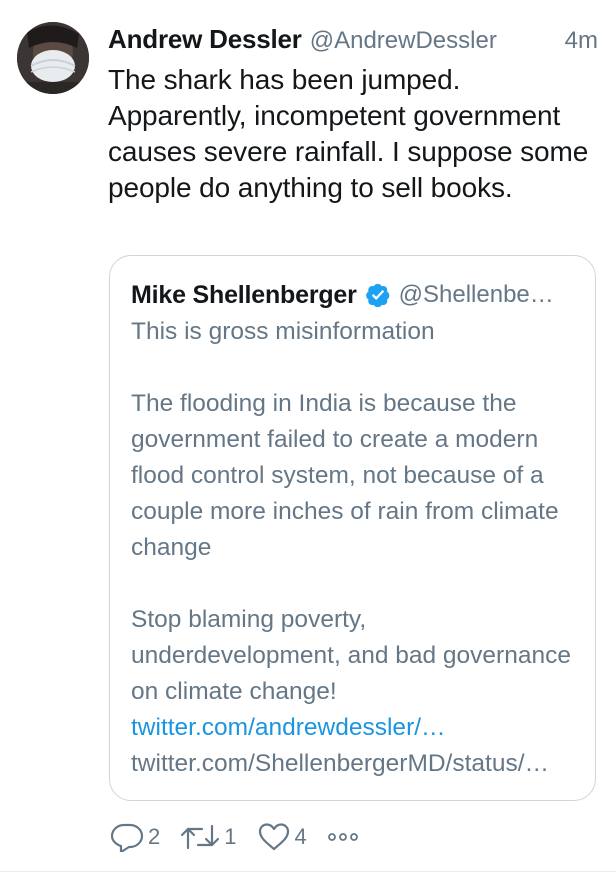  What do you see at coordinates (378, 295) in the screenshot?
I see `verified-badge-icon` at bounding box center [378, 295].